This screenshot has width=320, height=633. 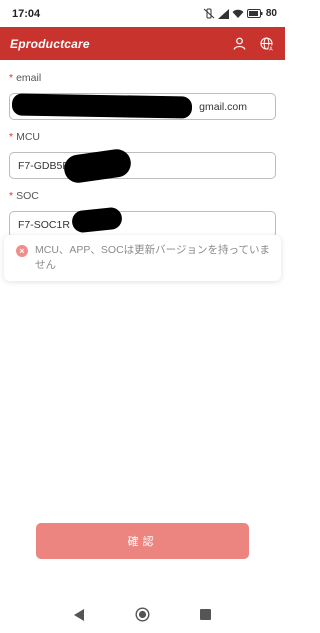 What do you see at coordinates (24, 196) in the screenshot?
I see `soc-label: * SOC` at bounding box center [24, 196].